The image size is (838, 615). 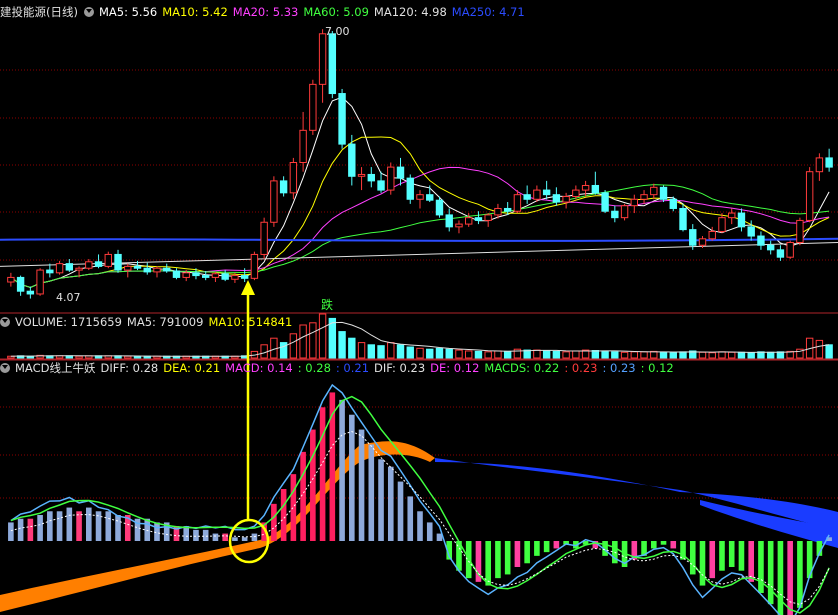 I want to click on macd-indicator: : 0.23, so click(x=581, y=368).